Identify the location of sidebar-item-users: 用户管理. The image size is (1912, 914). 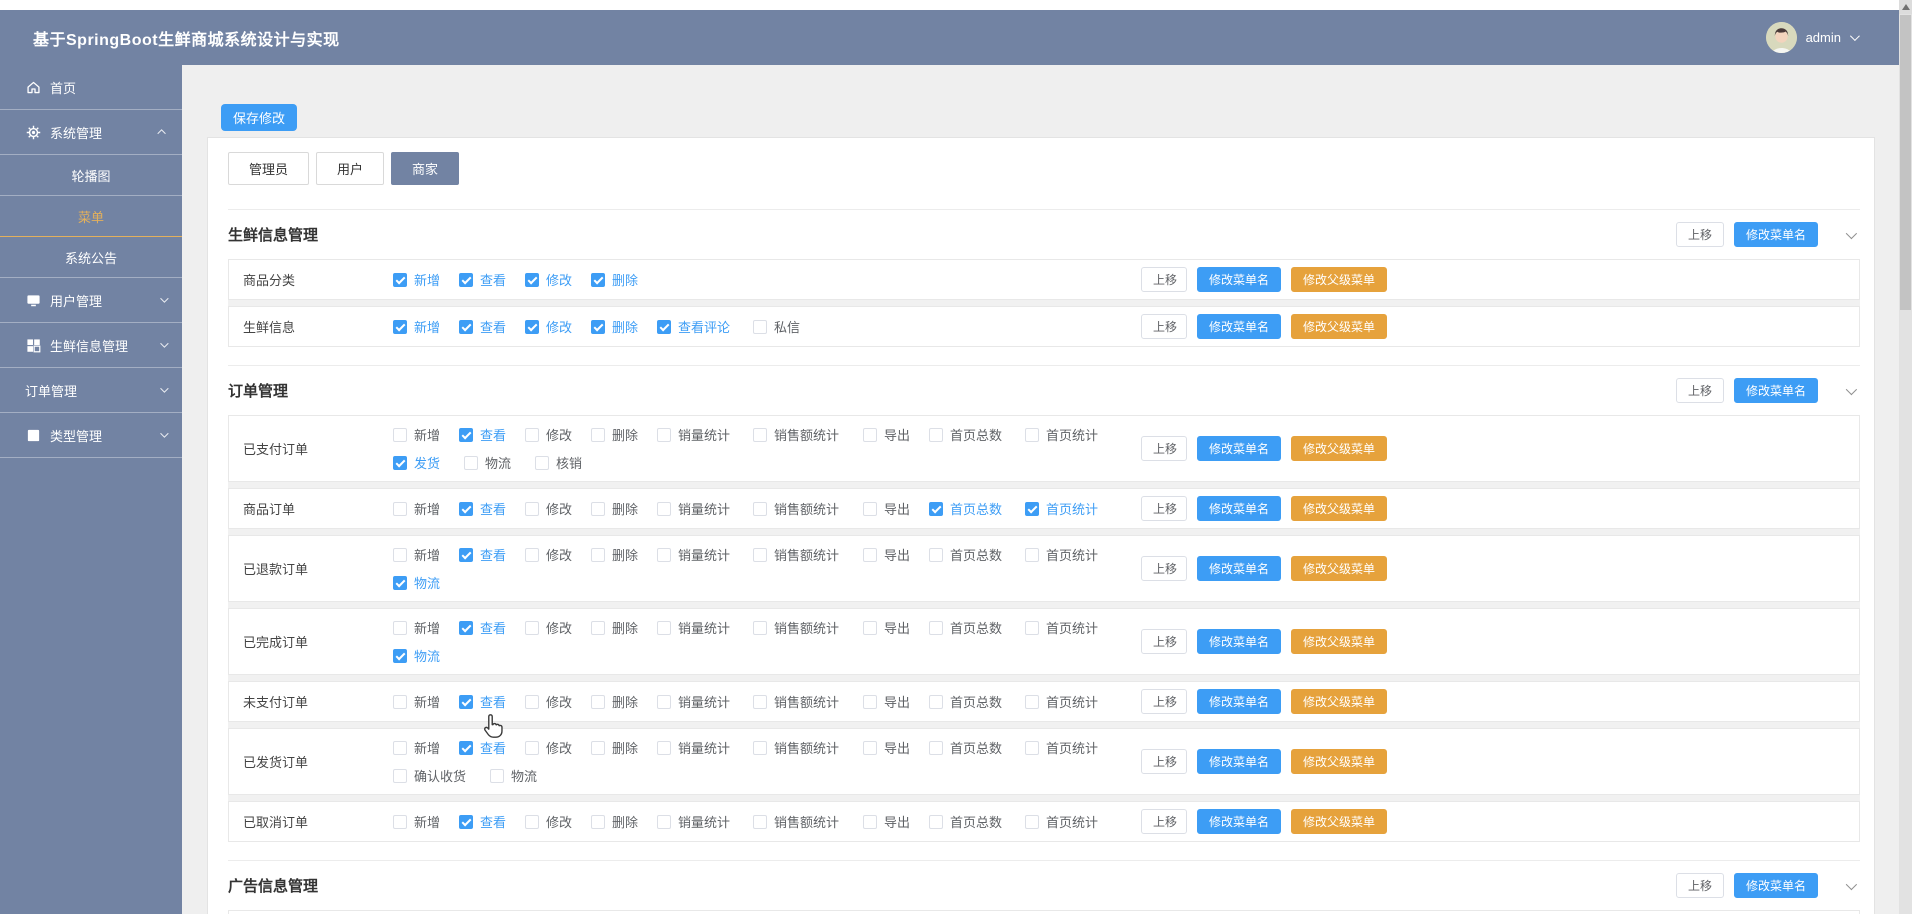
(91, 300).